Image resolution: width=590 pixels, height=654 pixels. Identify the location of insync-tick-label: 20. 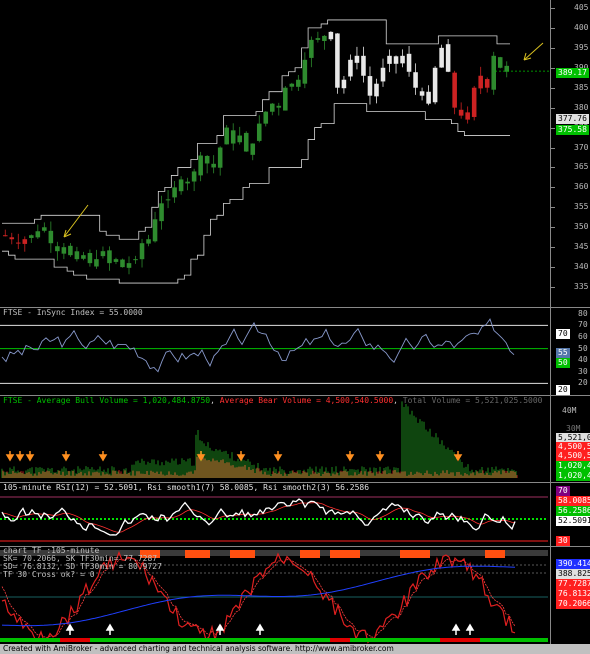
(583, 383).